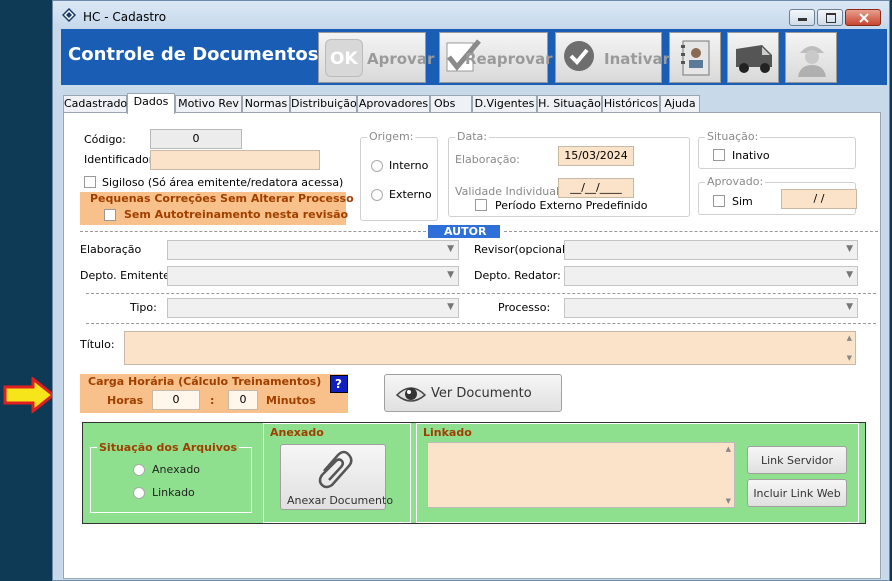  I want to click on elaboracao-date-field: 15/03/2024, so click(596, 156).